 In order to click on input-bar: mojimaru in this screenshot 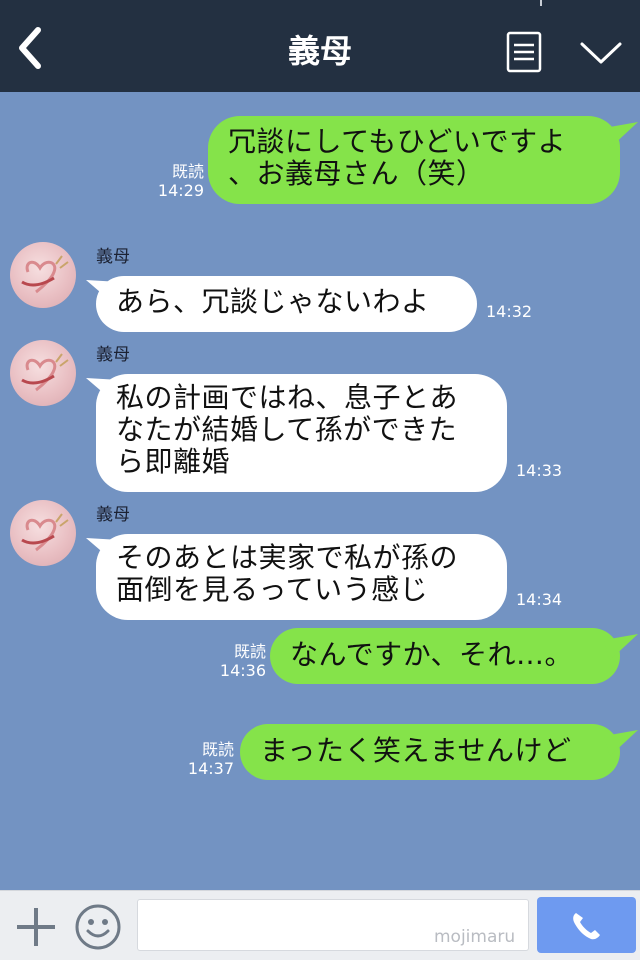, I will do `click(320, 925)`.